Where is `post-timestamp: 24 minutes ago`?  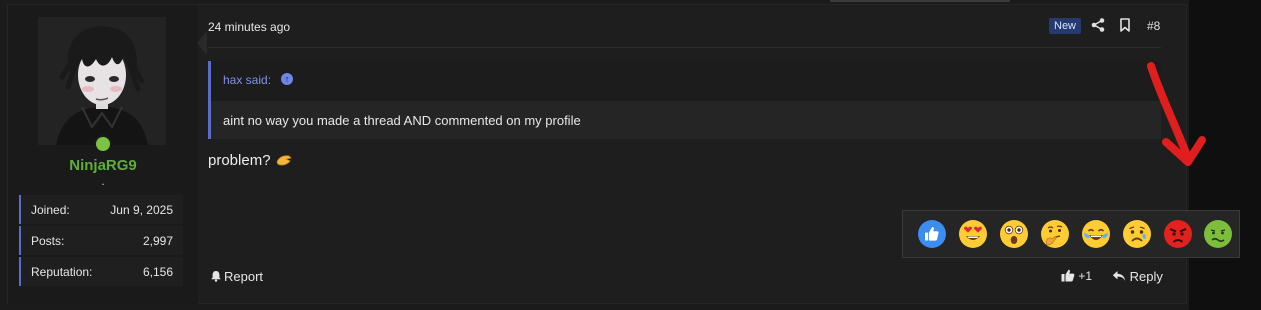 post-timestamp: 24 minutes ago is located at coordinates (249, 27).